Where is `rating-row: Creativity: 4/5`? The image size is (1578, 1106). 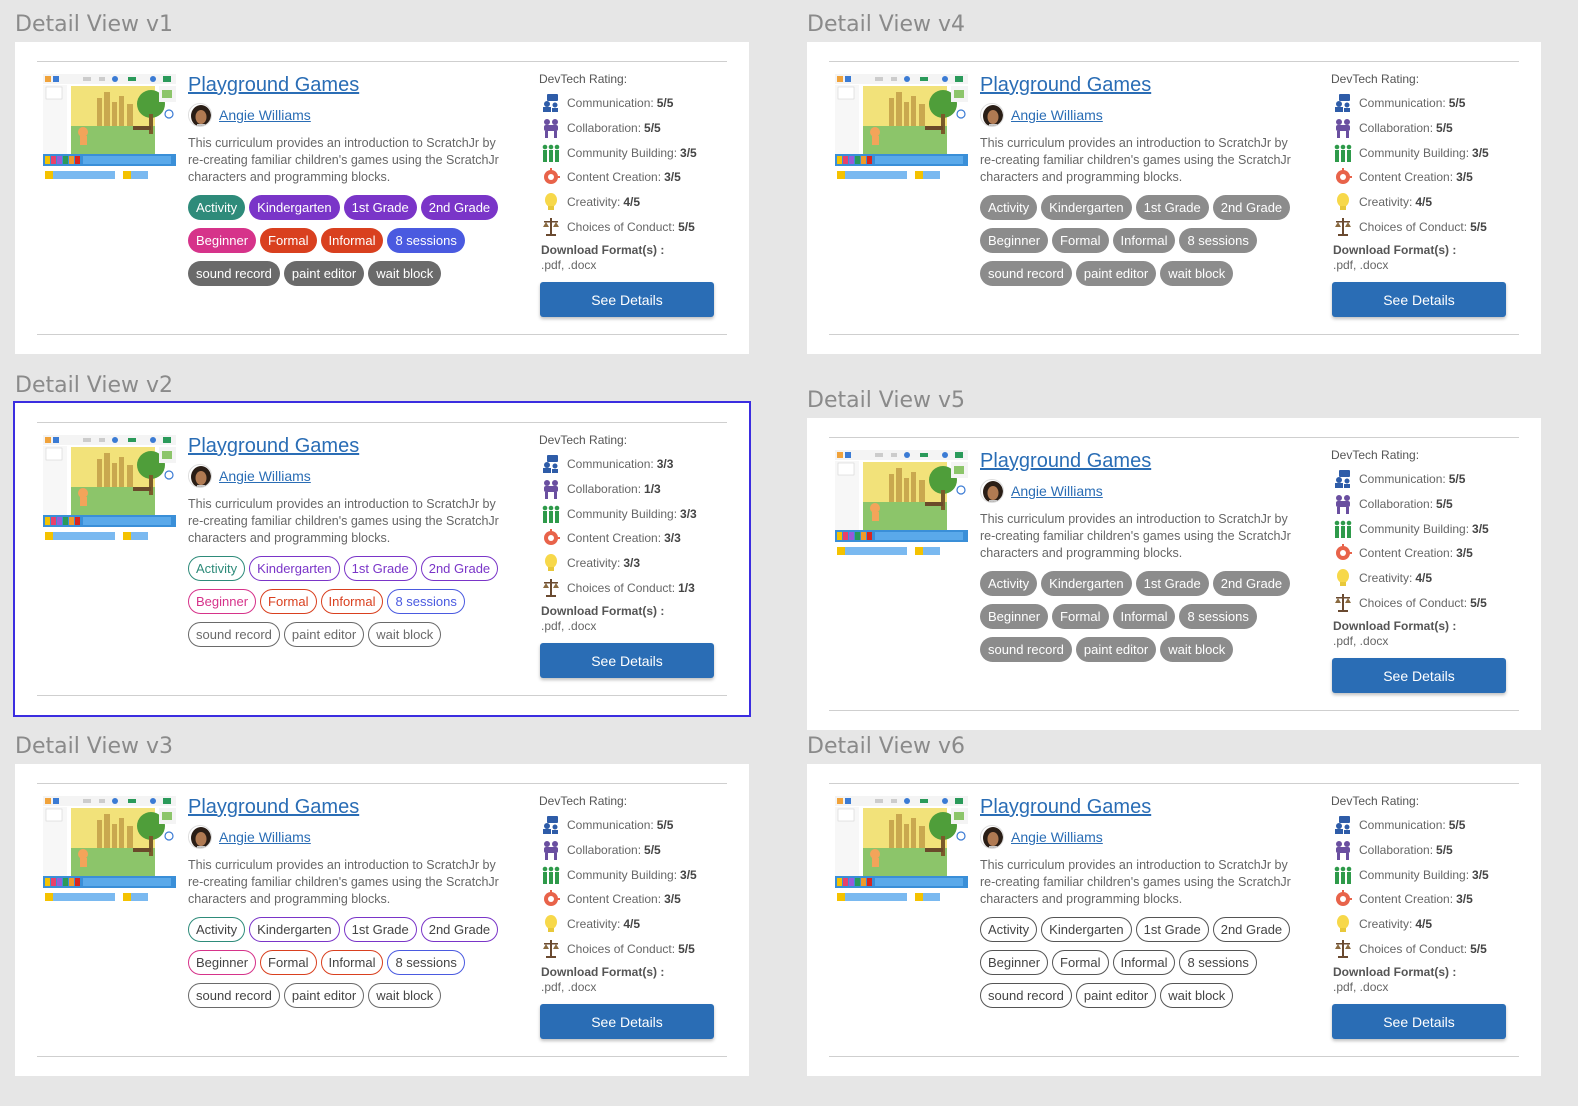
rating-row: Creativity: 4/5 is located at coordinates (1426, 202).